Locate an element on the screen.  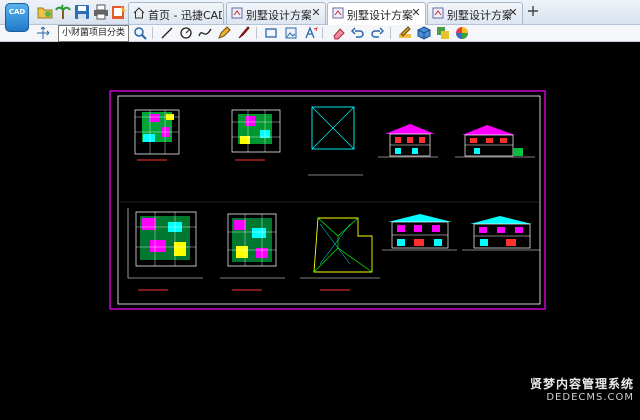
circle-tool-icon is located at coordinates (186, 33).